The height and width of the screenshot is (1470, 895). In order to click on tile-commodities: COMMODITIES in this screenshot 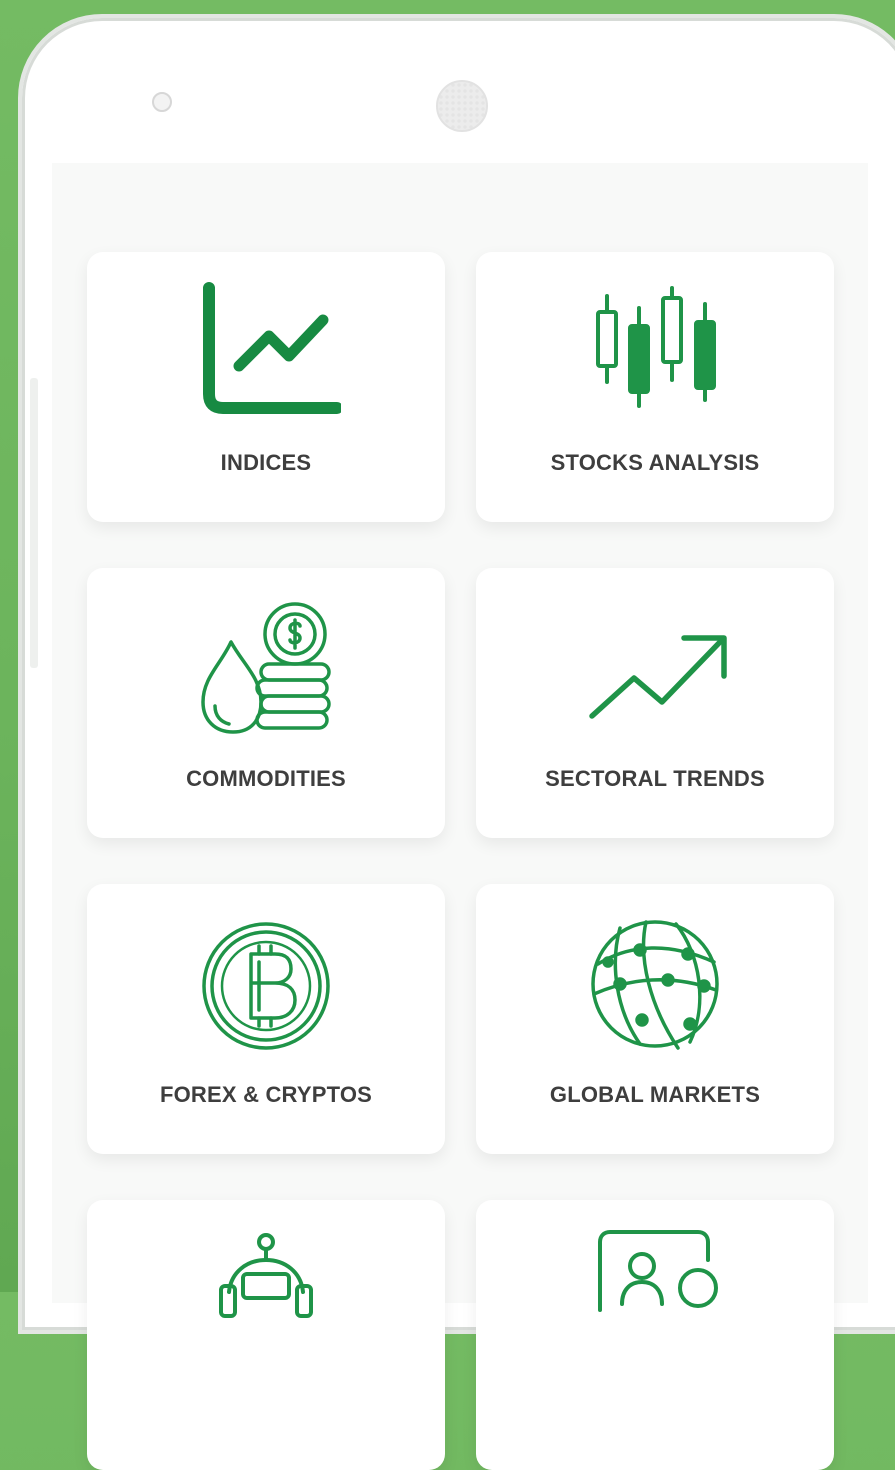, I will do `click(266, 703)`.